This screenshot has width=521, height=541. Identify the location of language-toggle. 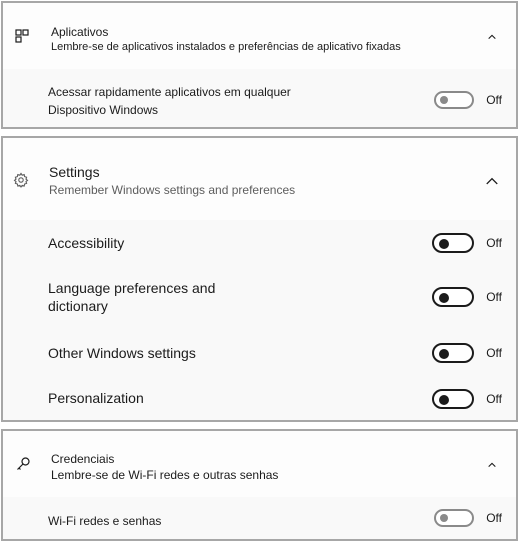
(453, 297).